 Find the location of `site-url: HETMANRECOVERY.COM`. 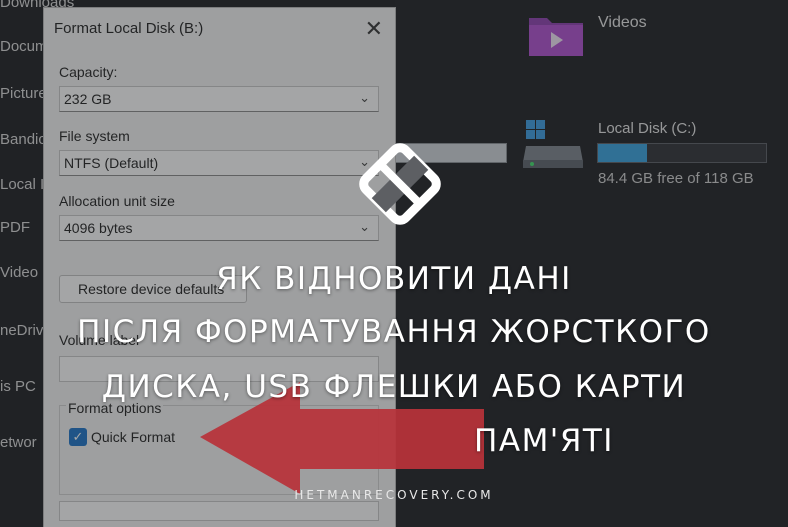

site-url: HETMANRECOVERY.COM is located at coordinates (394, 495).